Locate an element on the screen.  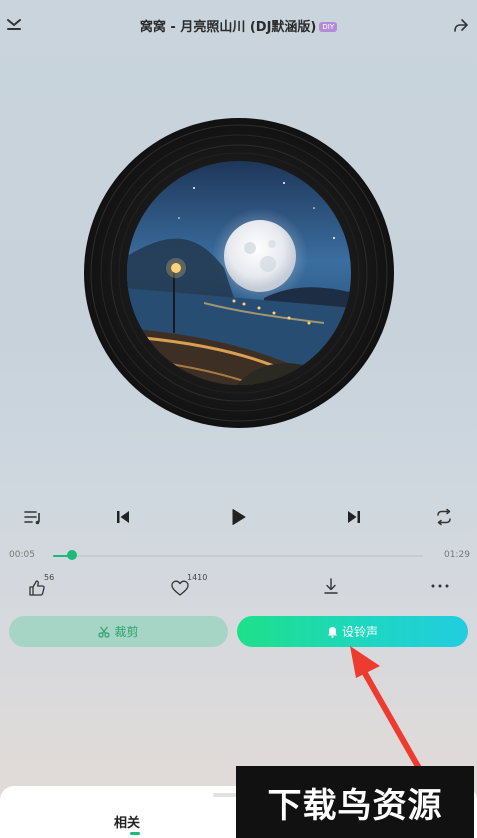
bell-icon is located at coordinates (332, 632).